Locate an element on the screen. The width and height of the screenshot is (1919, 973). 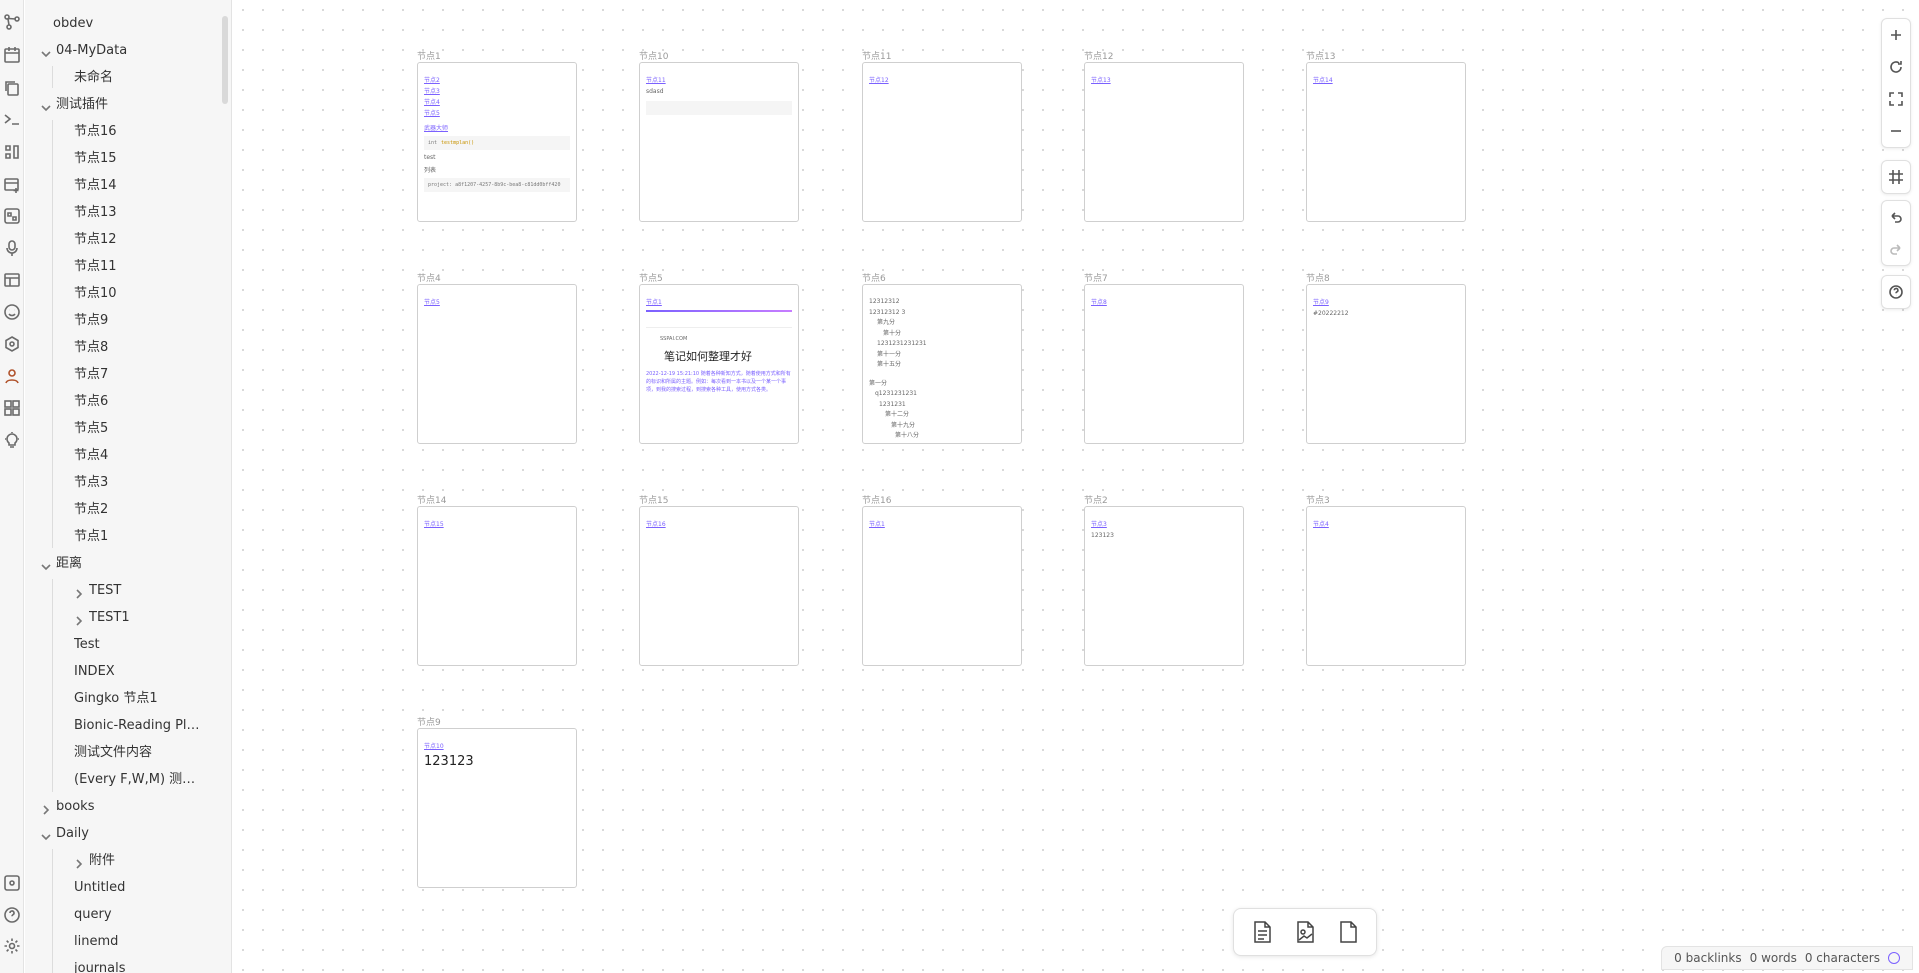
tree-folder: Daily is located at coordinates (129, 834).